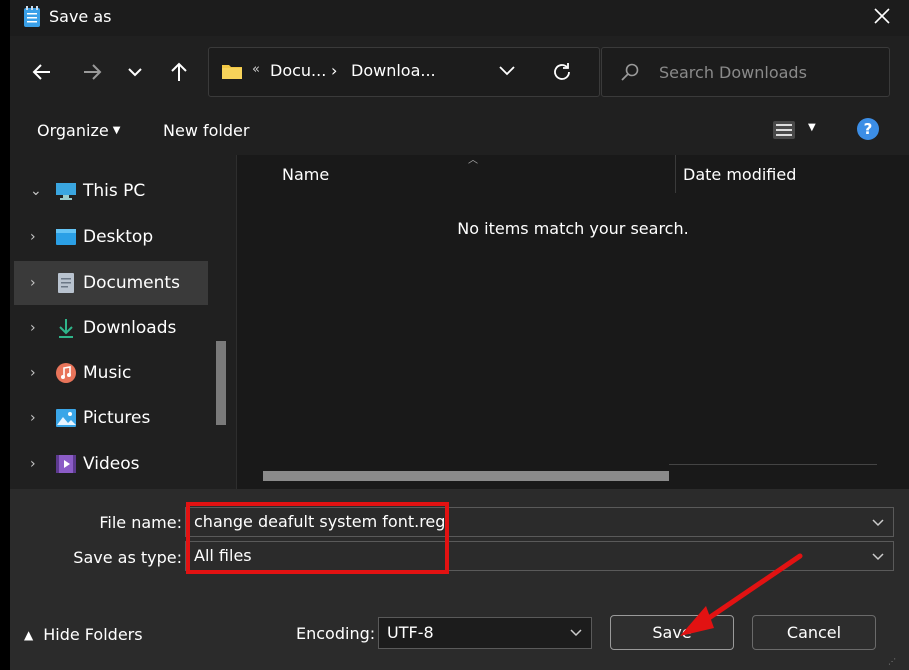 This screenshot has height=670, width=909. What do you see at coordinates (66, 373) in the screenshot?
I see `music-icon` at bounding box center [66, 373].